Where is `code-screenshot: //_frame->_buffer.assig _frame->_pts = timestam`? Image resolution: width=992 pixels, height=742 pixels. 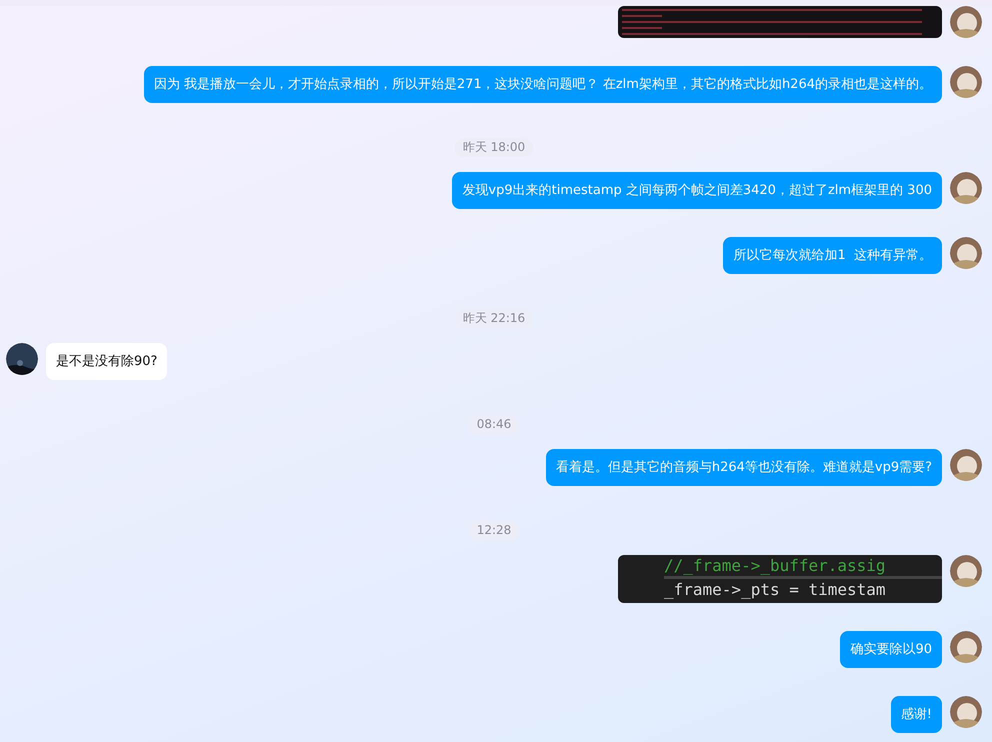 code-screenshot: //_frame->_buffer.assig _frame->_pts = timestam is located at coordinates (780, 579).